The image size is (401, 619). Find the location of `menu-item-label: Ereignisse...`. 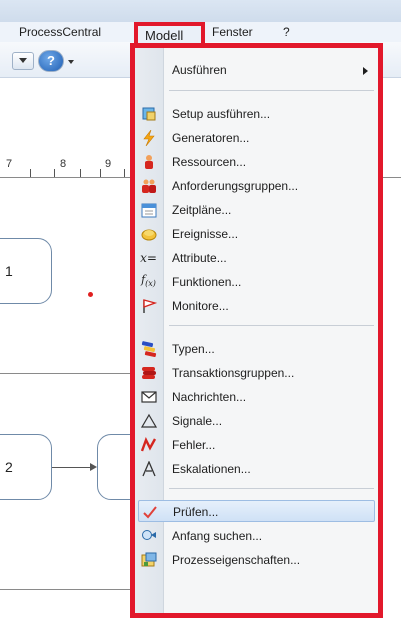

menu-item-label: Ereignisse... is located at coordinates (205, 234).